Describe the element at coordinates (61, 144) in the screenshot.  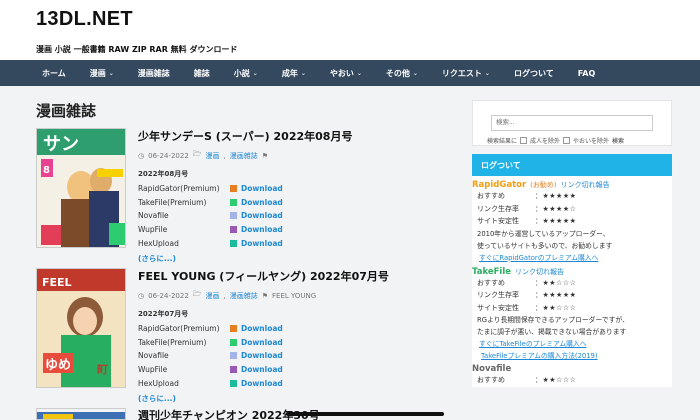
I see `svg-text: サン` at that location.